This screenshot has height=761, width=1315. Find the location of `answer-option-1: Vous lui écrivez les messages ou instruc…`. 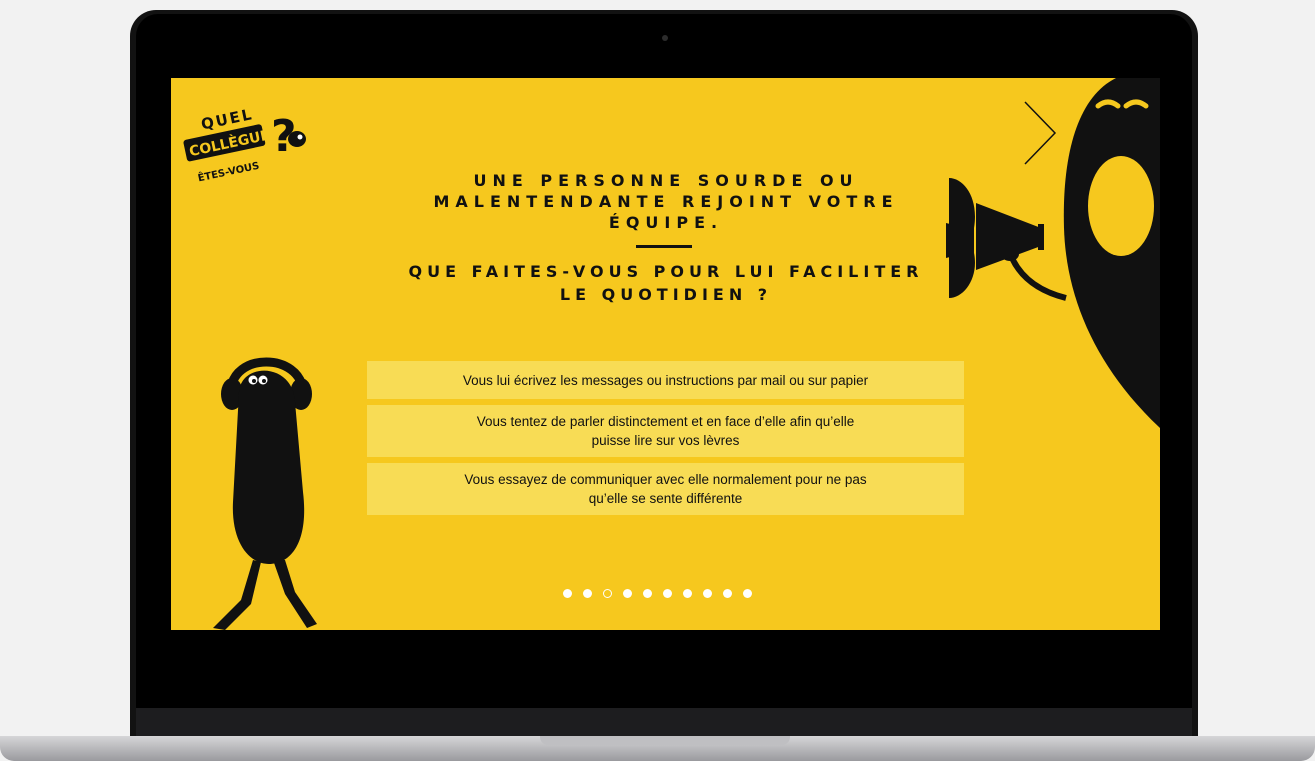

answer-option-1: Vous lui écrivez les messages ou instruc… is located at coordinates (665, 380).